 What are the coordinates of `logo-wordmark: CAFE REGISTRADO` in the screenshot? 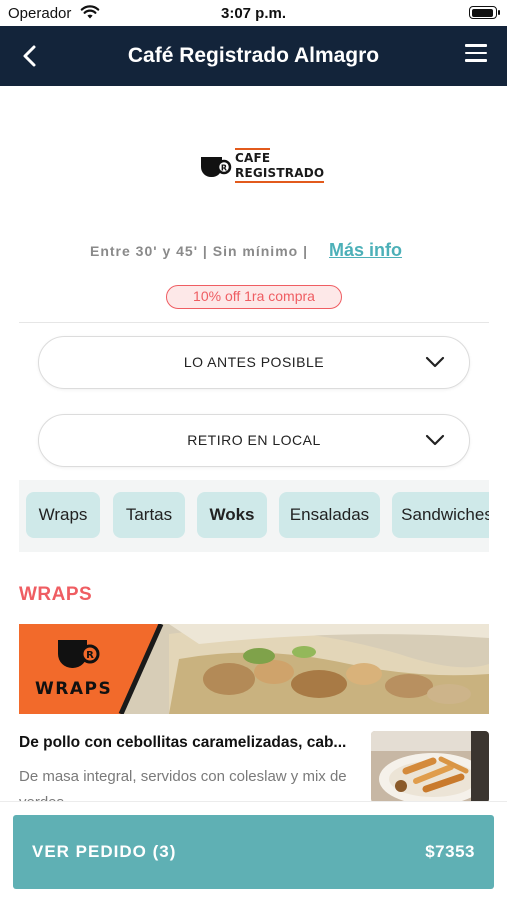 It's located at (280, 165).